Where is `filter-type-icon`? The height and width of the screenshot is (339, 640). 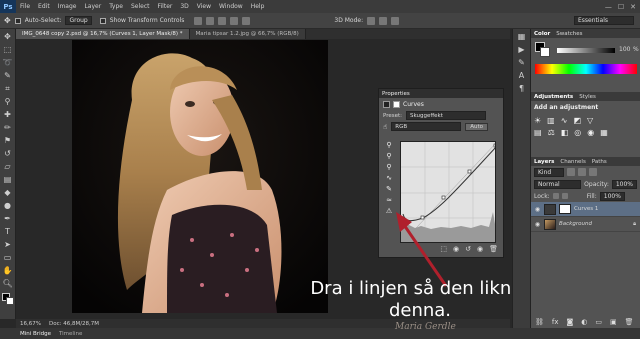
filter-type-icon is located at coordinates (593, 172).